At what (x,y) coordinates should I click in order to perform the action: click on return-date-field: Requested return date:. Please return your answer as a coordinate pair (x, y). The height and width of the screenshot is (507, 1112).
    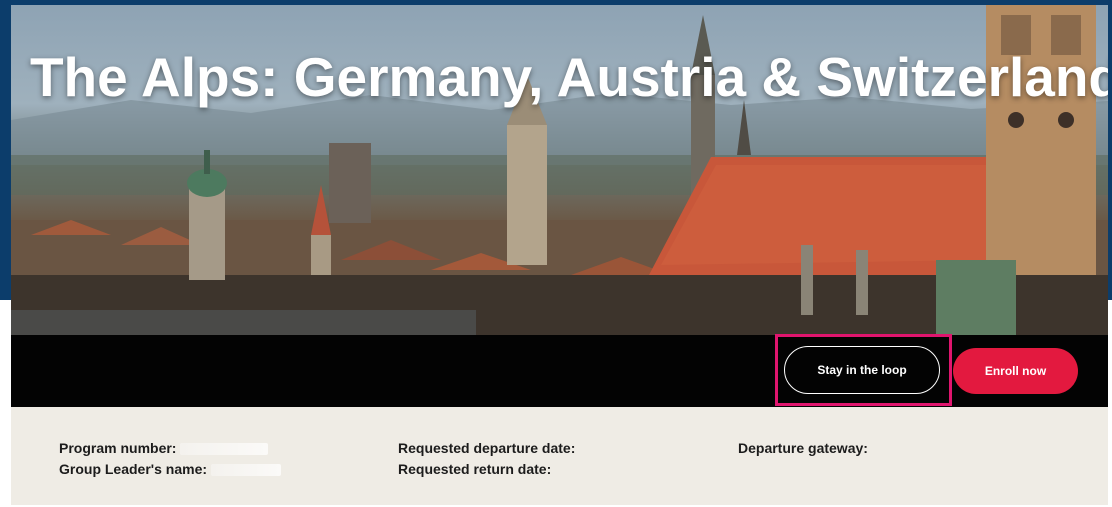
    Looking at the image, I should click on (474, 469).